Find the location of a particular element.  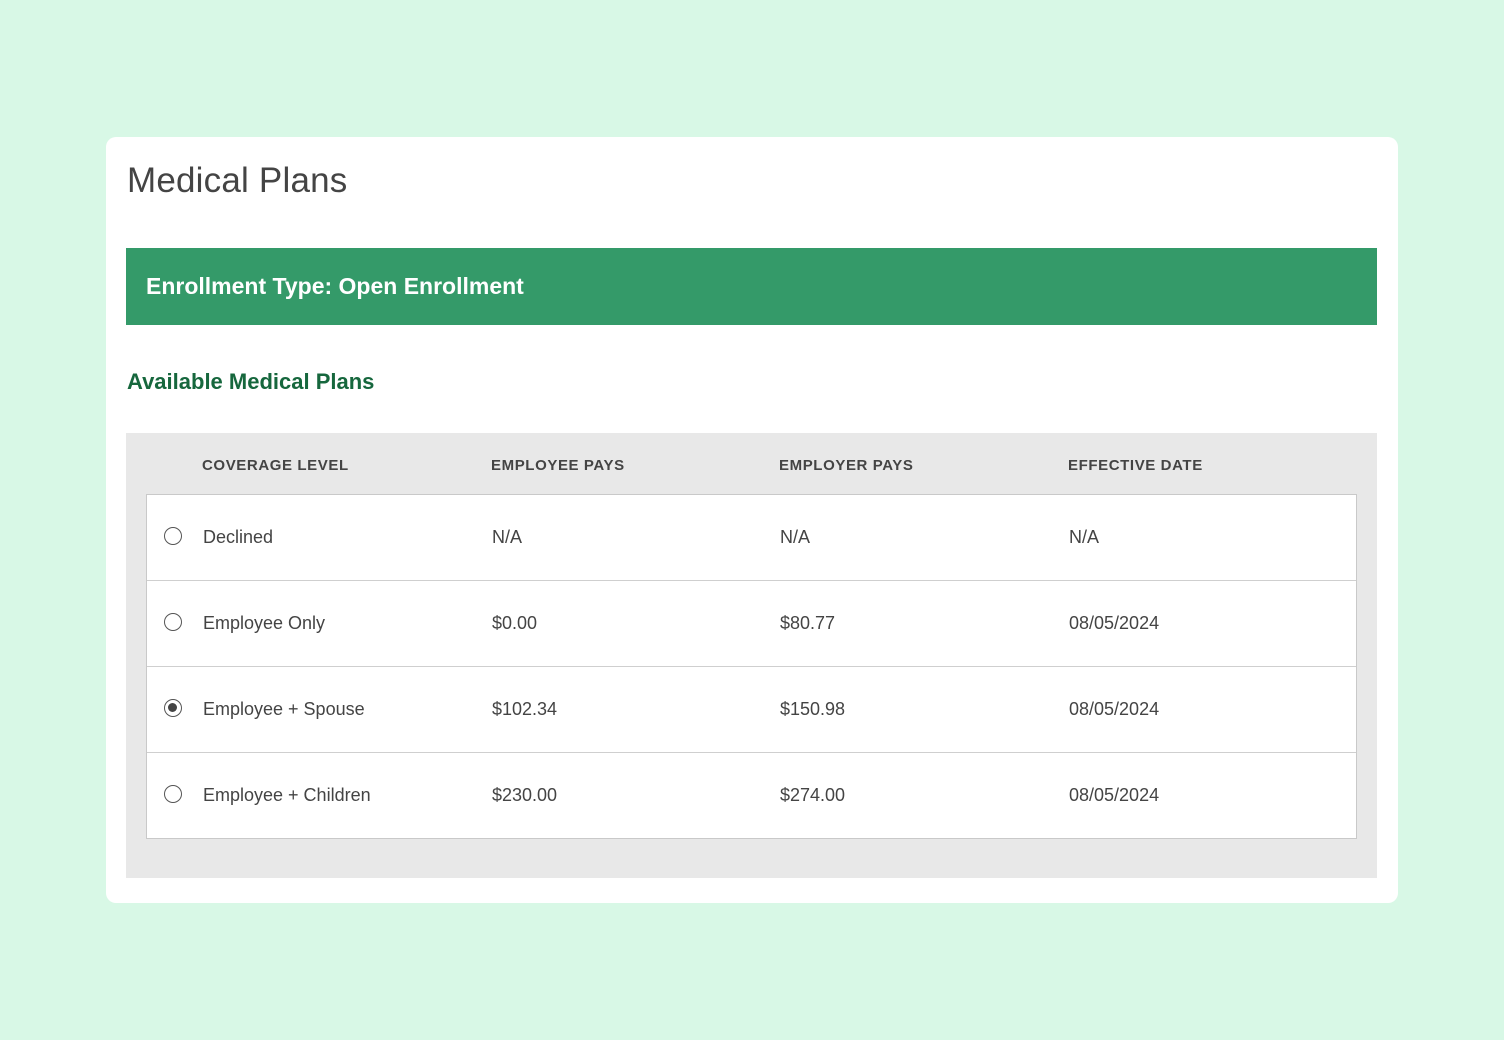

enrollment-type-label: Enrollment Type: Open Enrollment is located at coordinates (335, 286).